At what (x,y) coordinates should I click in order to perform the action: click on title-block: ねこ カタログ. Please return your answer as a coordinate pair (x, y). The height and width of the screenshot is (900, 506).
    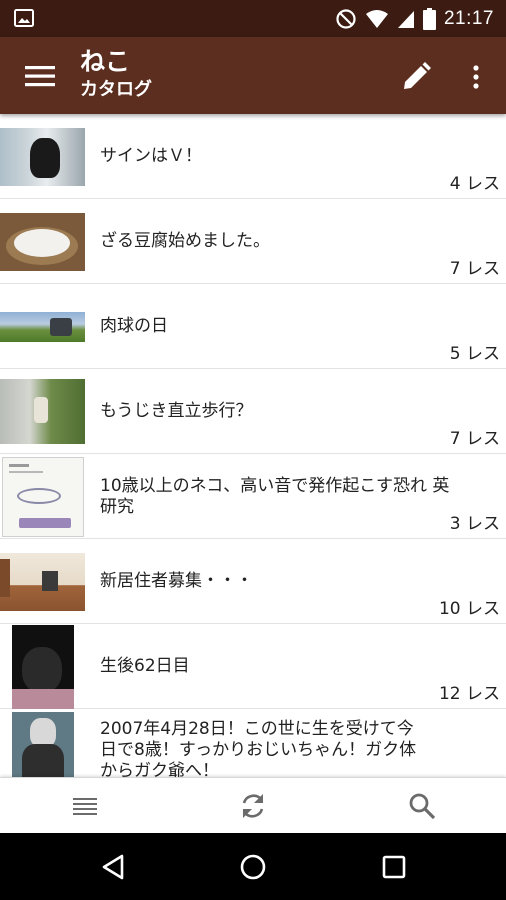
    Looking at the image, I should click on (116, 74).